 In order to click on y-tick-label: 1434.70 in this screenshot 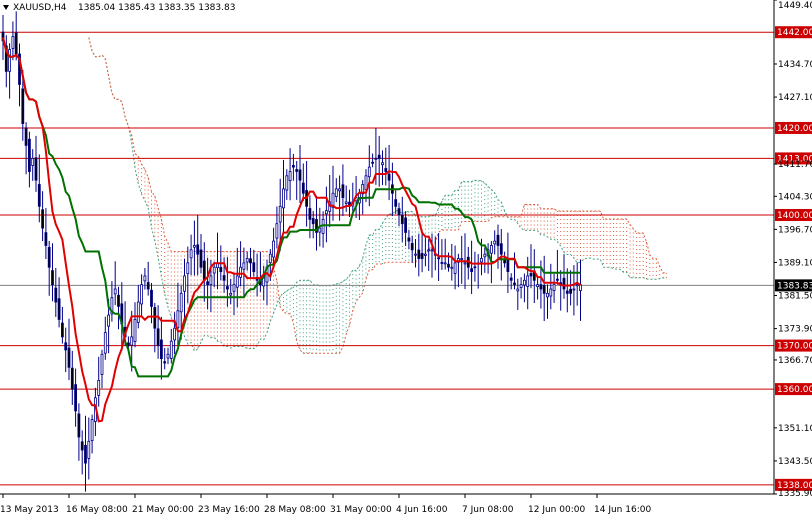, I will do `click(795, 65)`.